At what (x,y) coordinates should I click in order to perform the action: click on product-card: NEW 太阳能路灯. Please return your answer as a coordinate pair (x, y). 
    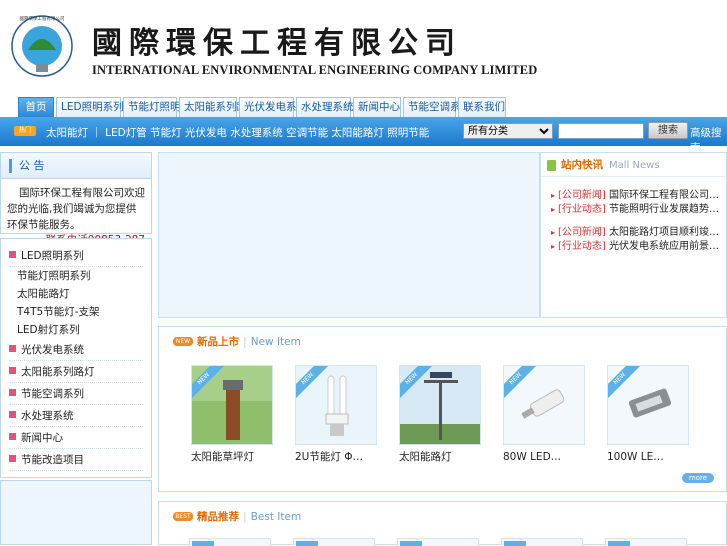
    Looking at the image, I should click on (440, 414).